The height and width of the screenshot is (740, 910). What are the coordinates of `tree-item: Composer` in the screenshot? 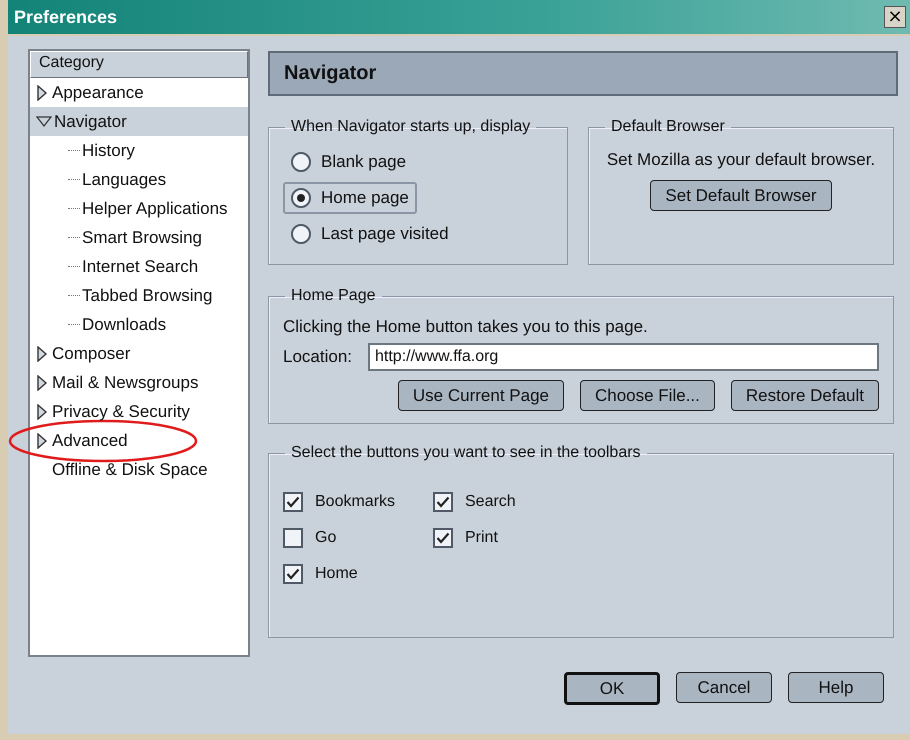 It's located at (139, 353).